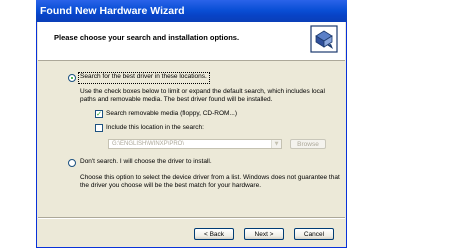  I want to click on include-location-checkbox, so click(99, 128).